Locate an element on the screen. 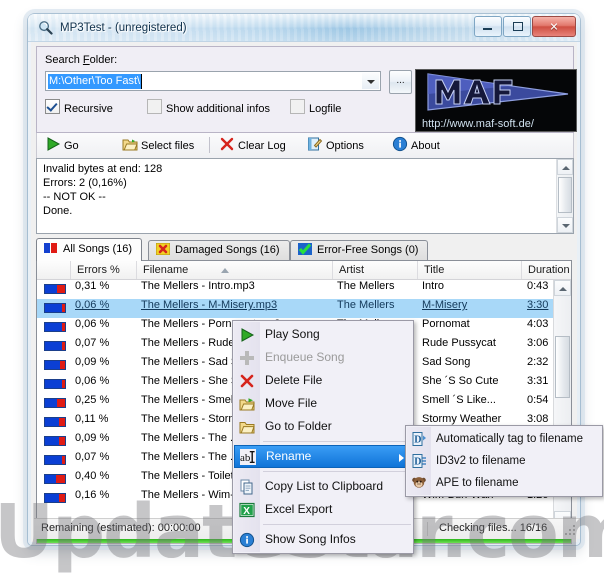 The height and width of the screenshot is (577, 604). select-files-button: Select files is located at coordinates (158, 145).